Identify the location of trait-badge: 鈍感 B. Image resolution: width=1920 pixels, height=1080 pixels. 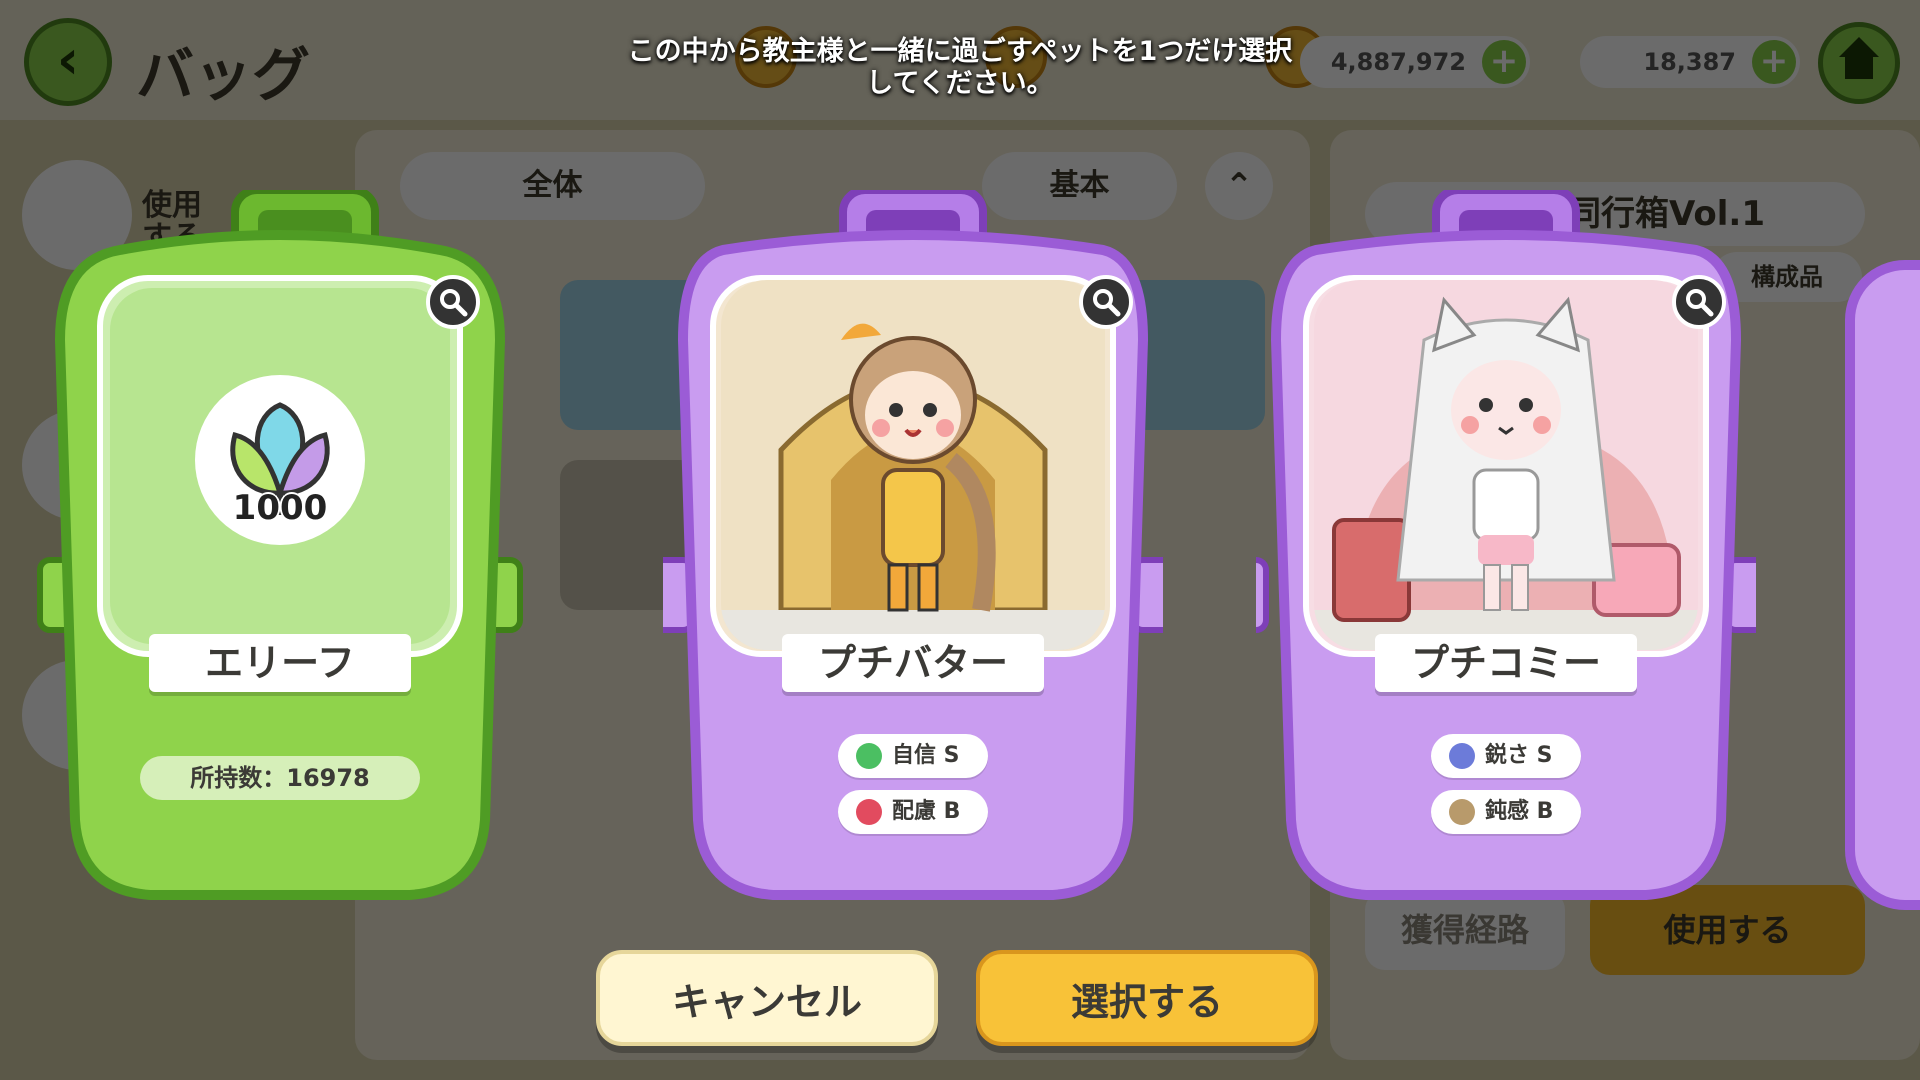
(1506, 812).